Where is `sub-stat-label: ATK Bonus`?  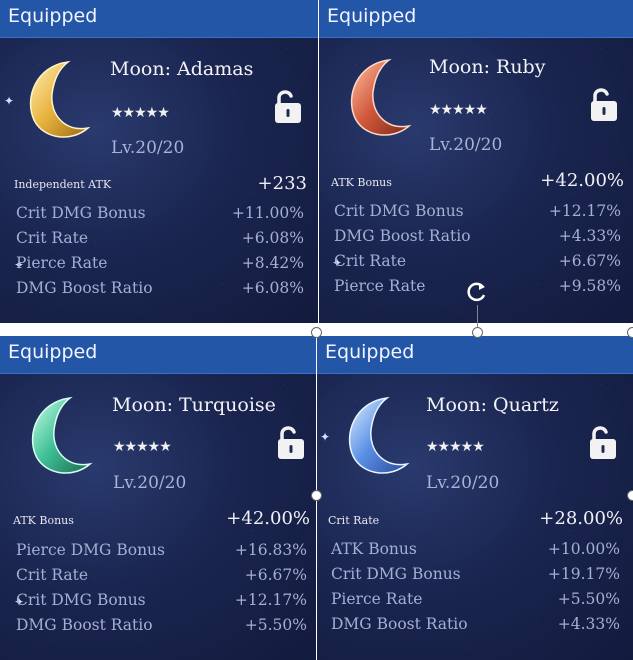
sub-stat-label: ATK Bonus is located at coordinates (374, 549).